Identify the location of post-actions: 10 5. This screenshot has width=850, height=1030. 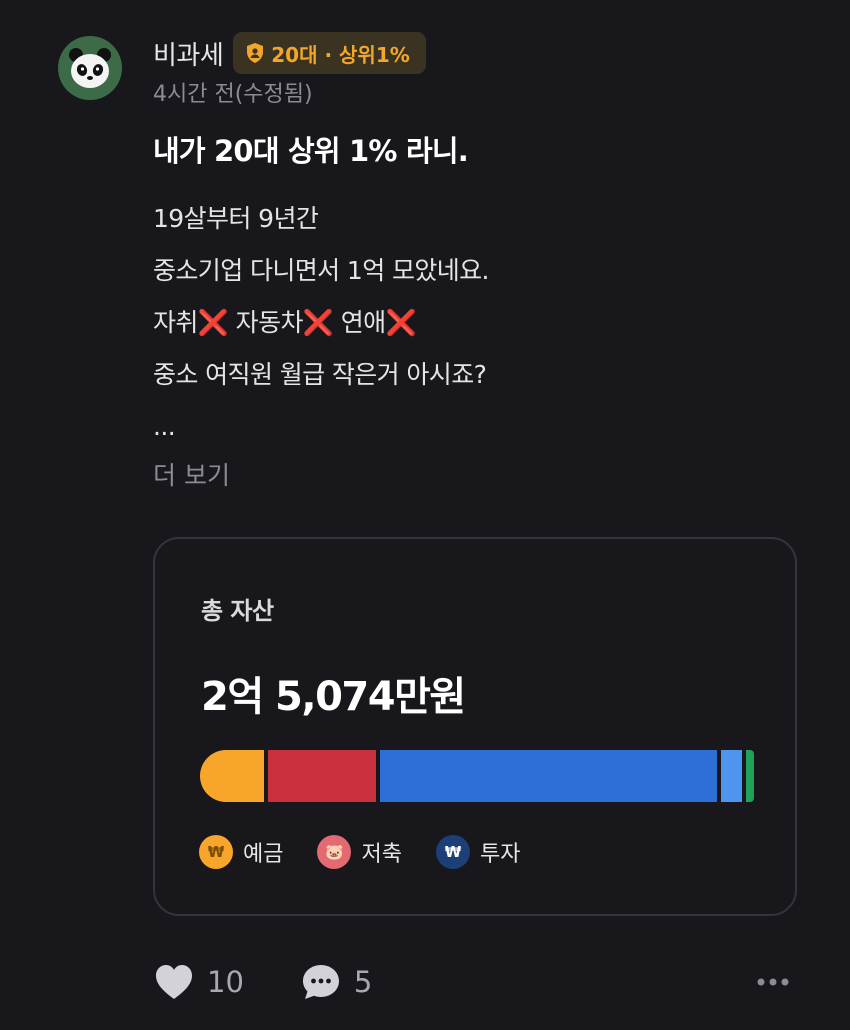
(473, 982).